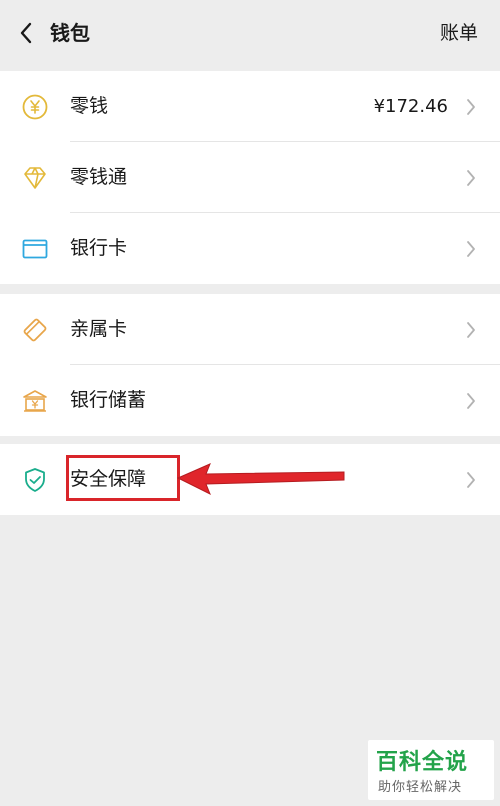  What do you see at coordinates (250, 34) in the screenshot?
I see `nav-header: 钱包 账单` at bounding box center [250, 34].